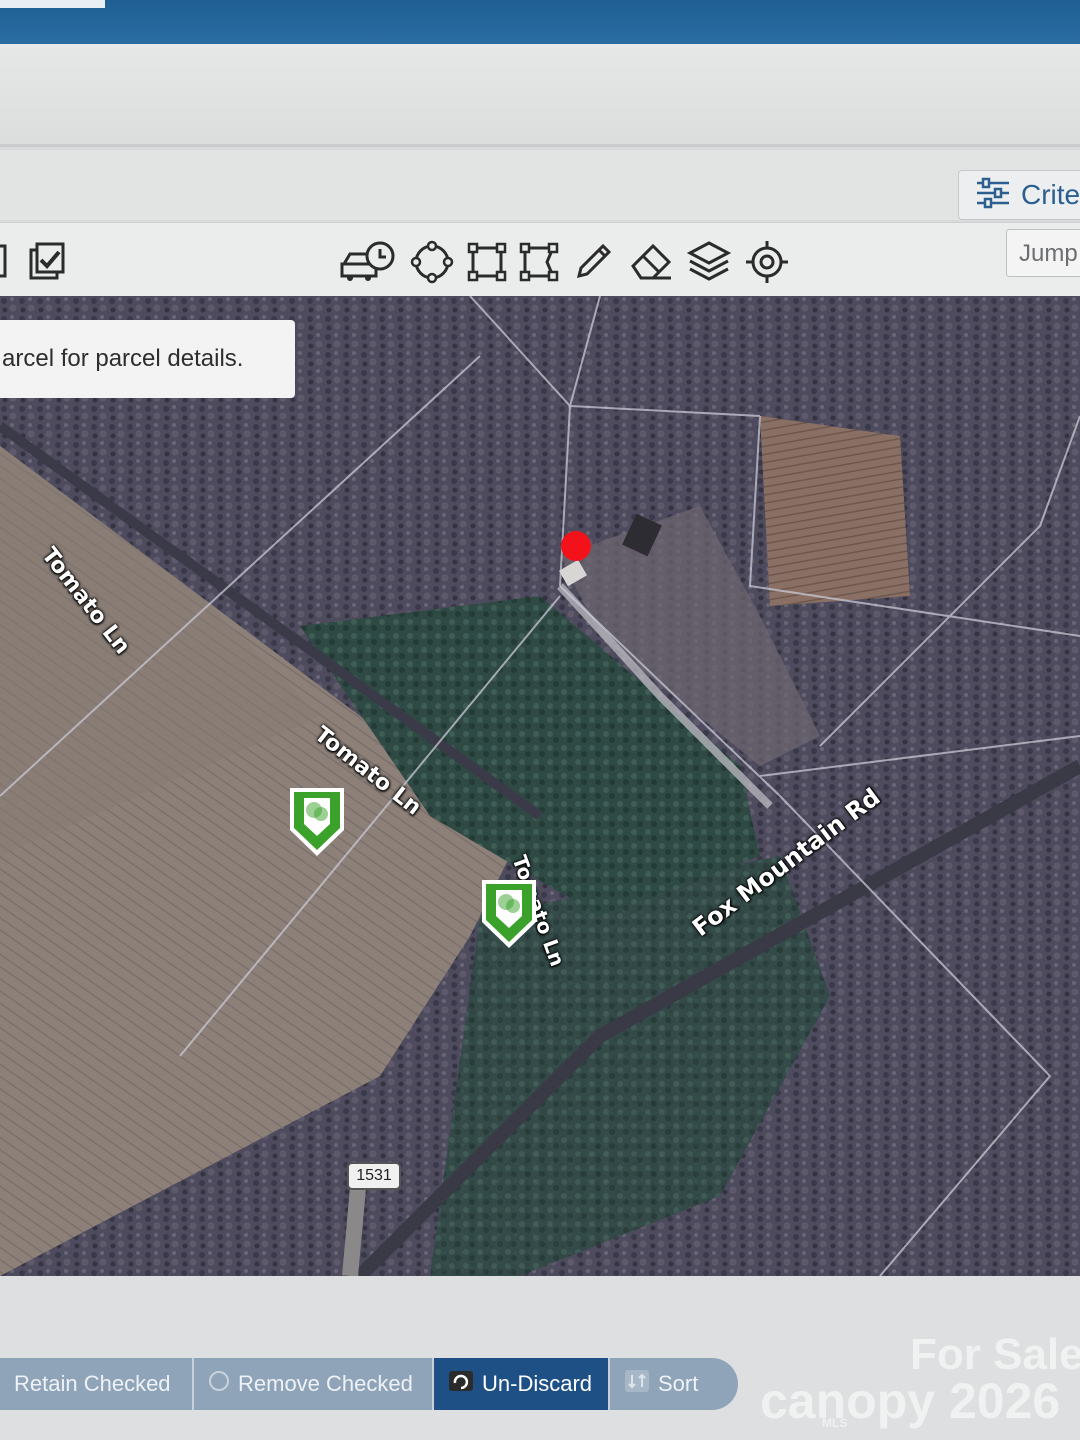 The image size is (1080, 1440). Describe the element at coordinates (678, 1383) in the screenshot. I see `sort-label: Sort` at that location.